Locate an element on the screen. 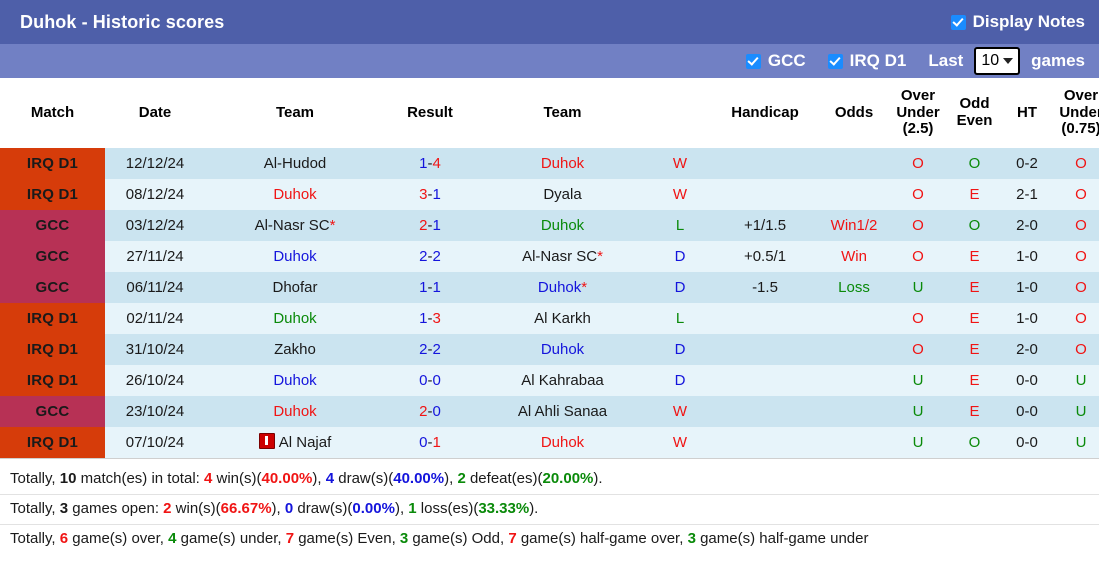 The image size is (1099, 565). table-row: IRQ D1 26/10/24 Duhok 0-0 Al Kahrabaa D U E 0-0 U is located at coordinates (549, 380).